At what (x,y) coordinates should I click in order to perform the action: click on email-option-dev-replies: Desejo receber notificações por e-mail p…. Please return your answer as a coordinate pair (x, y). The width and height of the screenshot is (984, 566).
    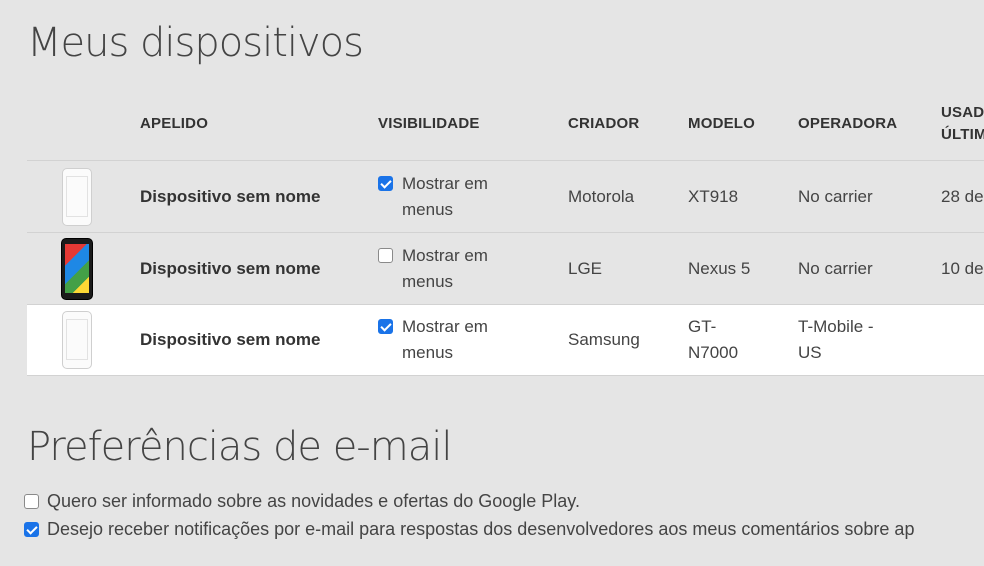
    Looking at the image, I should click on (469, 529).